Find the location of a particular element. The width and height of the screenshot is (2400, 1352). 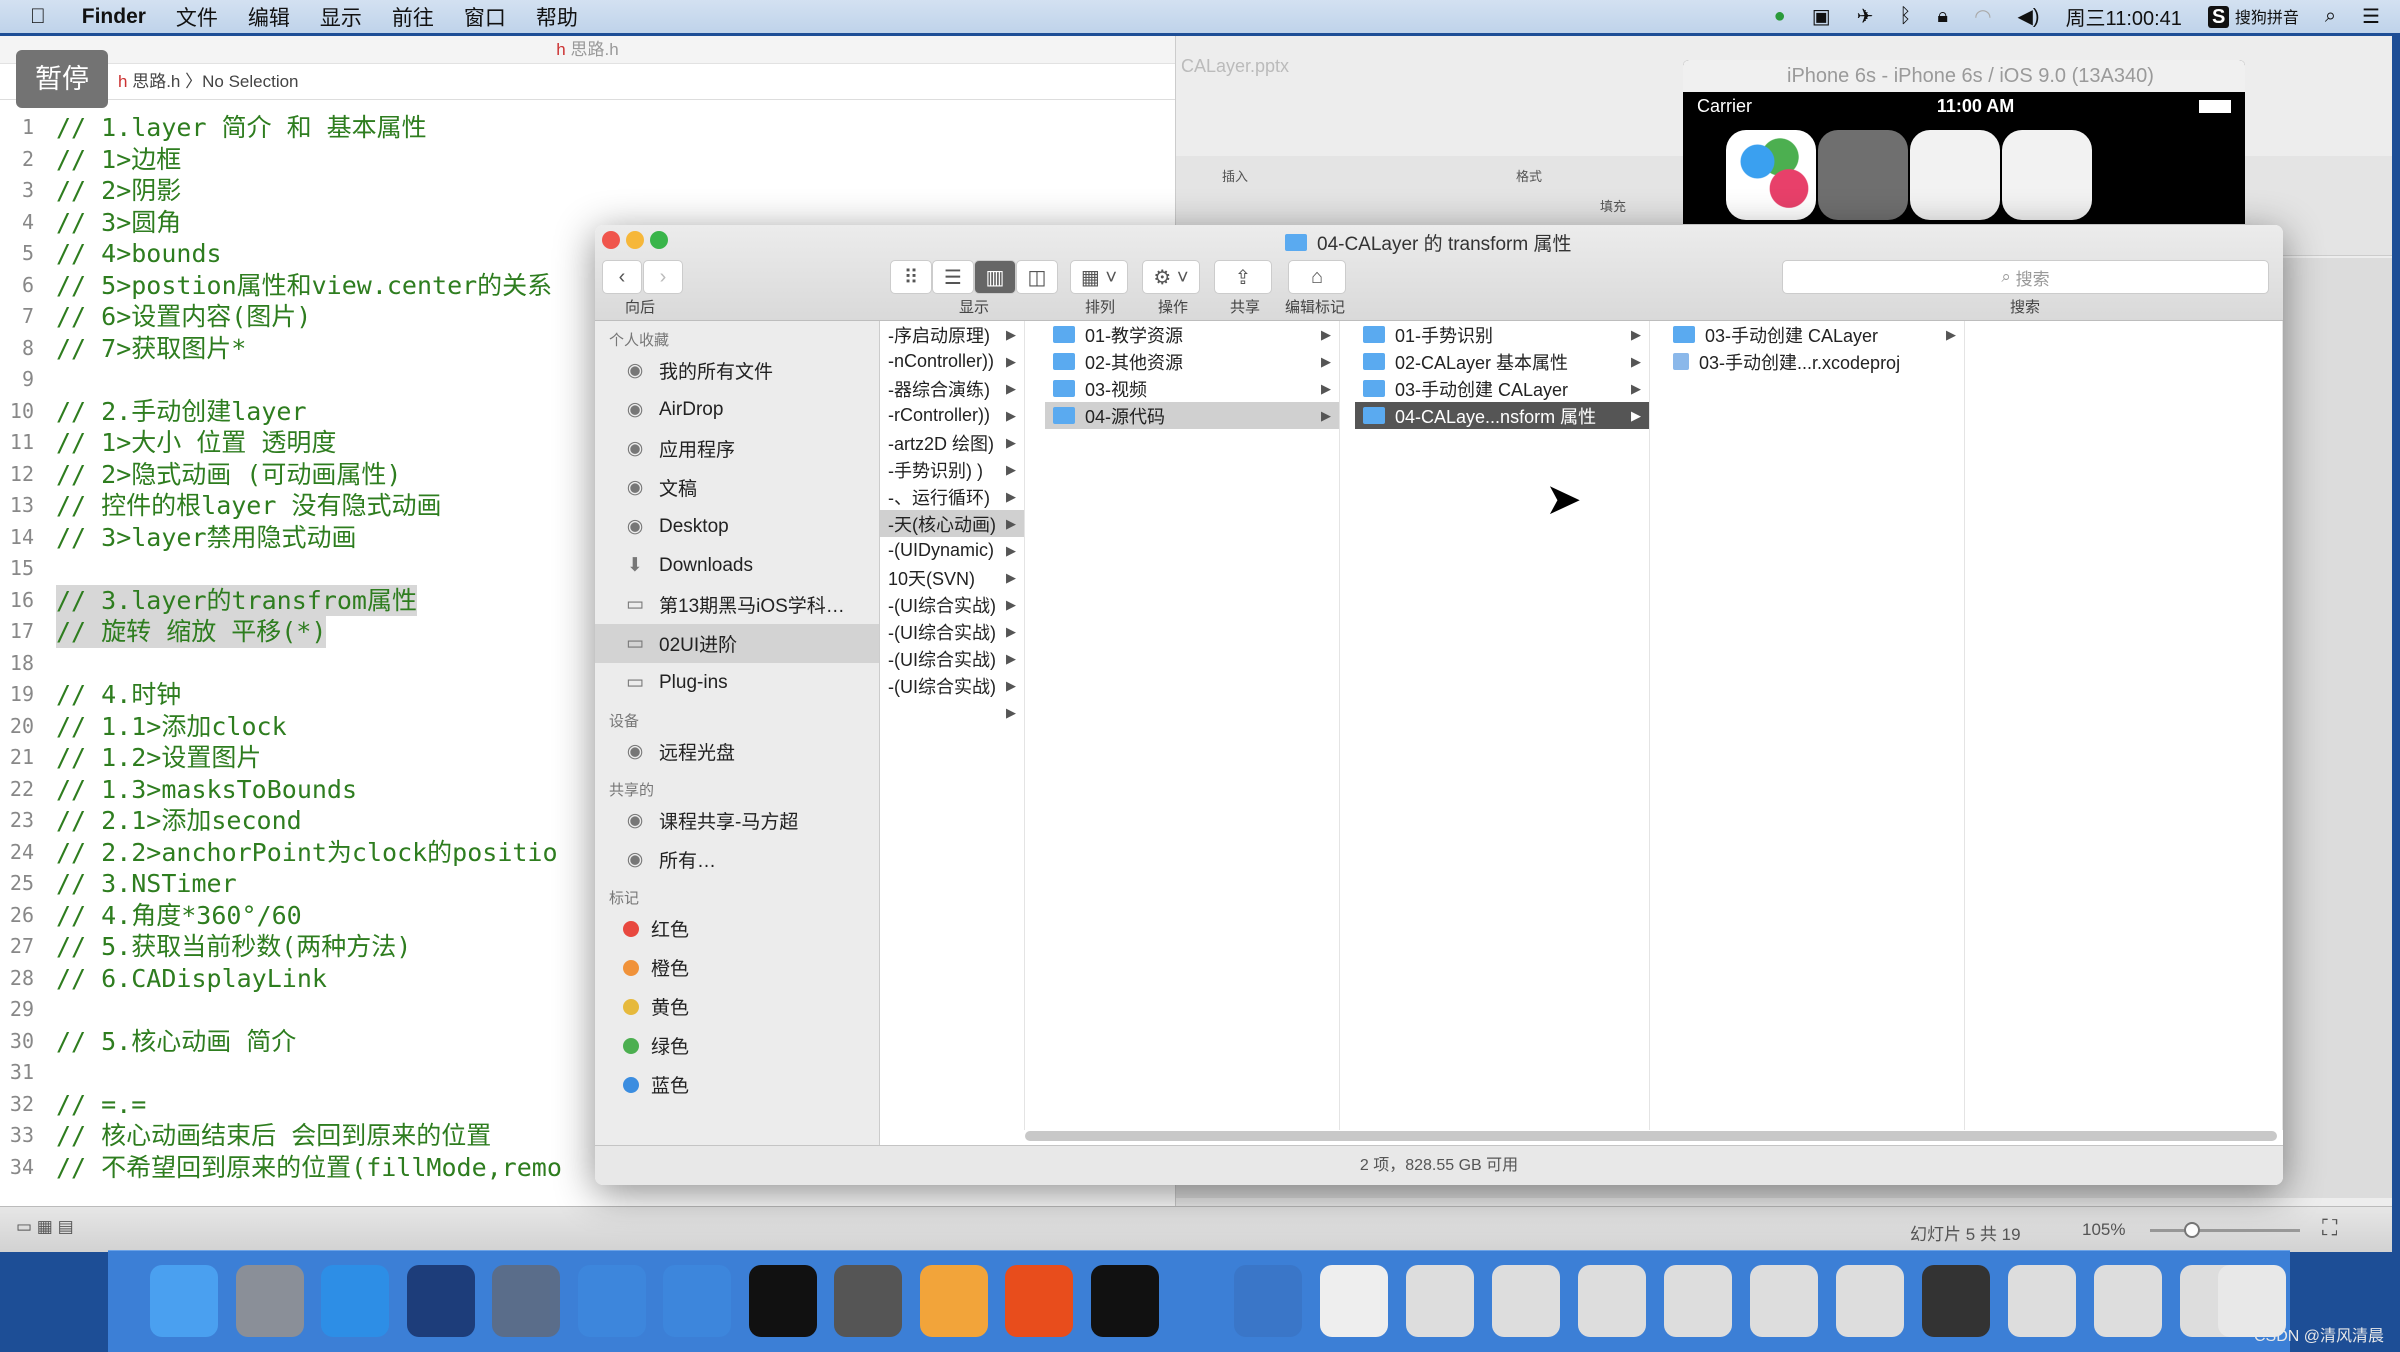

back-button: ‹ is located at coordinates (622, 277).